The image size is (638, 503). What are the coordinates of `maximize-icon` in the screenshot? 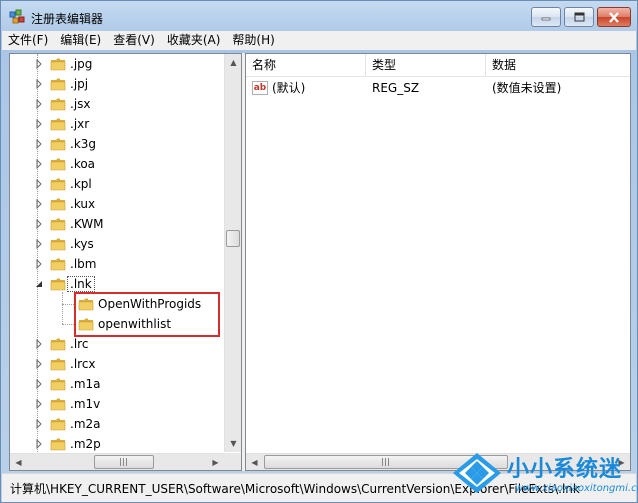 It's located at (579, 17).